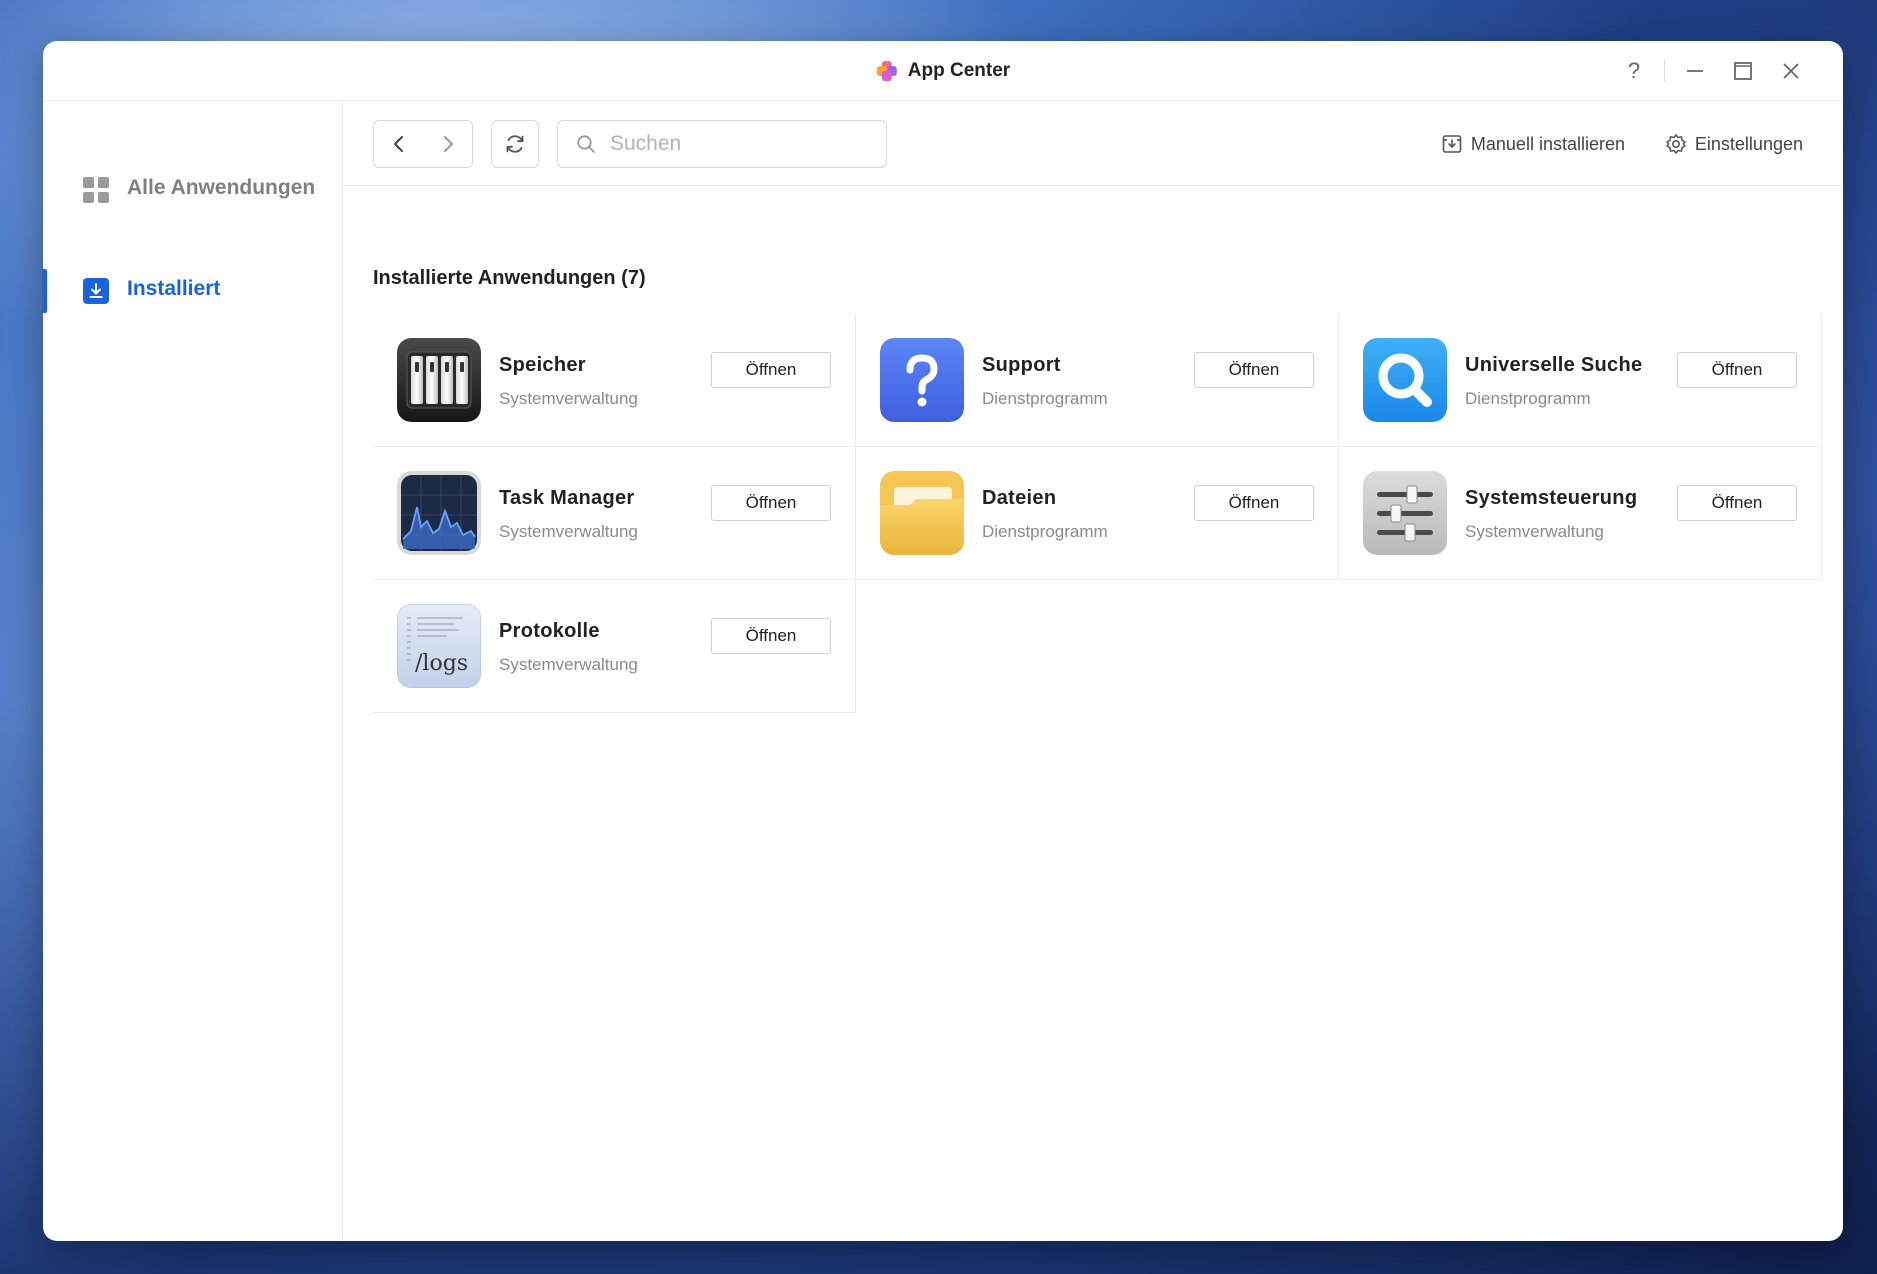 Image resolution: width=1877 pixels, height=1274 pixels. I want to click on help-icon: ?, so click(1634, 70).